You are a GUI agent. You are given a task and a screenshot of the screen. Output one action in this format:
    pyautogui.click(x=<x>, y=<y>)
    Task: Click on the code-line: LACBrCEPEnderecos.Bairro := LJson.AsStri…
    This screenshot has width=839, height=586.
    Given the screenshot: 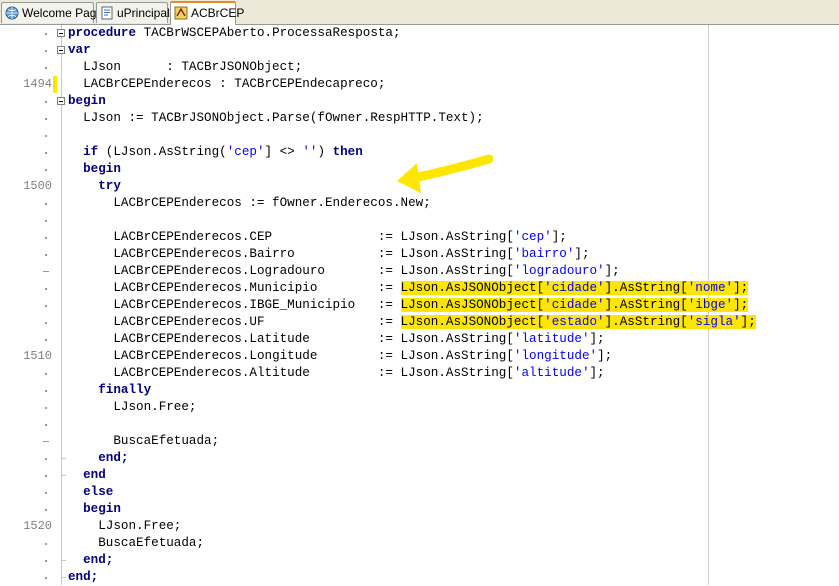 What is the action you would take?
    pyautogui.click(x=419, y=254)
    